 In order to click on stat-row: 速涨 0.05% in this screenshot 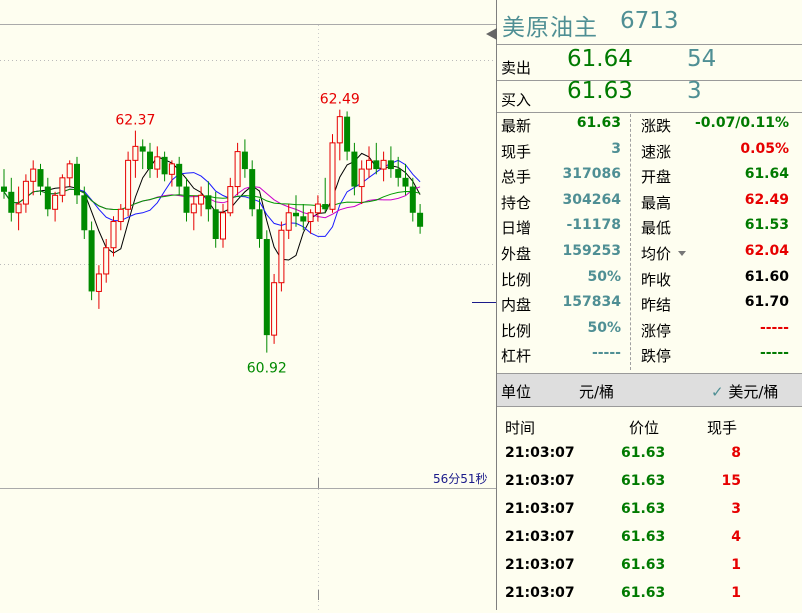, I will do `click(715, 151)`.